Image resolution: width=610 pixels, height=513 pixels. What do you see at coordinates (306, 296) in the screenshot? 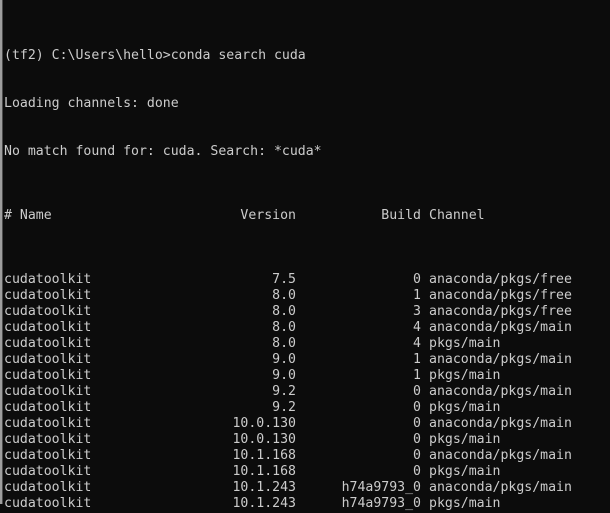
I see `table-row: cudatoolkit 8.0 1 anaconda/pkgs/free` at bounding box center [306, 296].